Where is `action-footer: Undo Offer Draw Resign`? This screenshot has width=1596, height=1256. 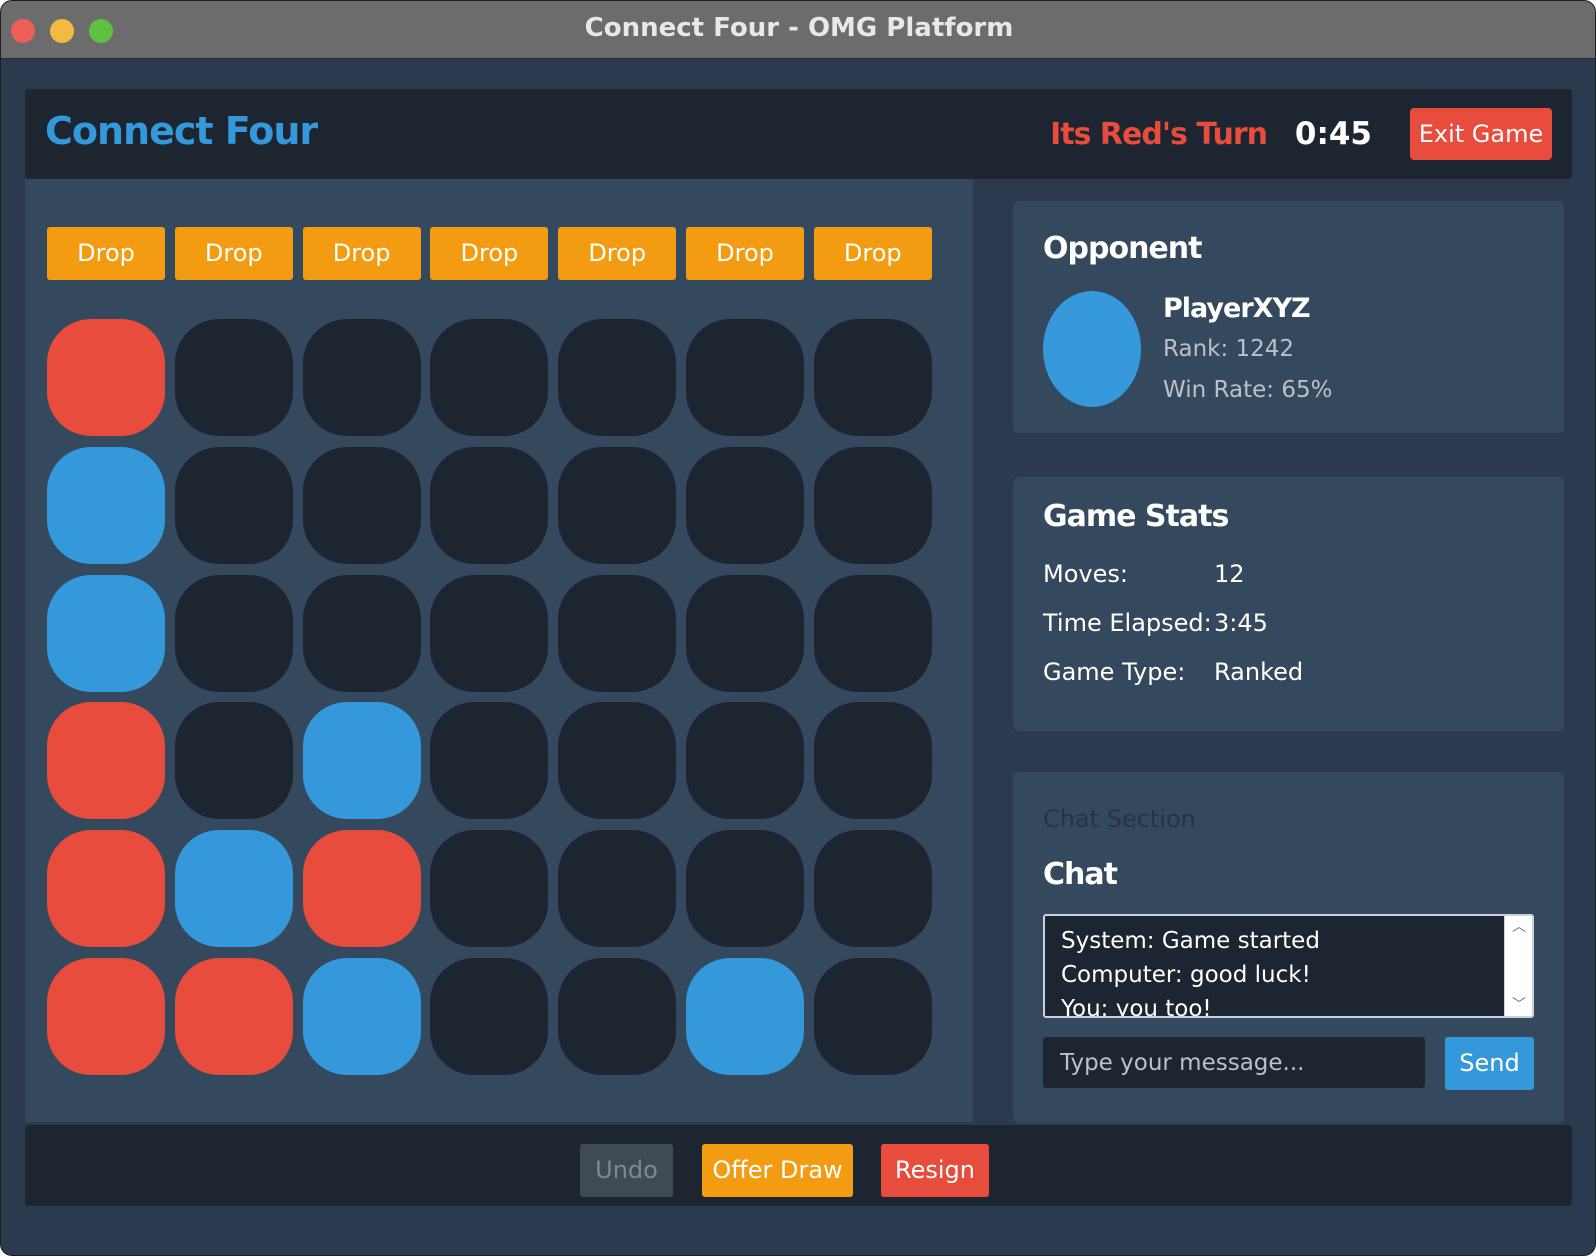
action-footer: Undo Offer Draw Resign is located at coordinates (798, 1165).